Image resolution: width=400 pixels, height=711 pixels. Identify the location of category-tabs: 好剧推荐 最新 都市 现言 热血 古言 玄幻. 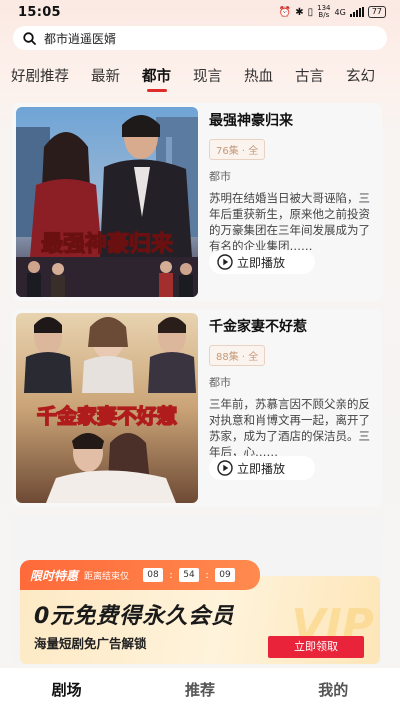
(200, 81).